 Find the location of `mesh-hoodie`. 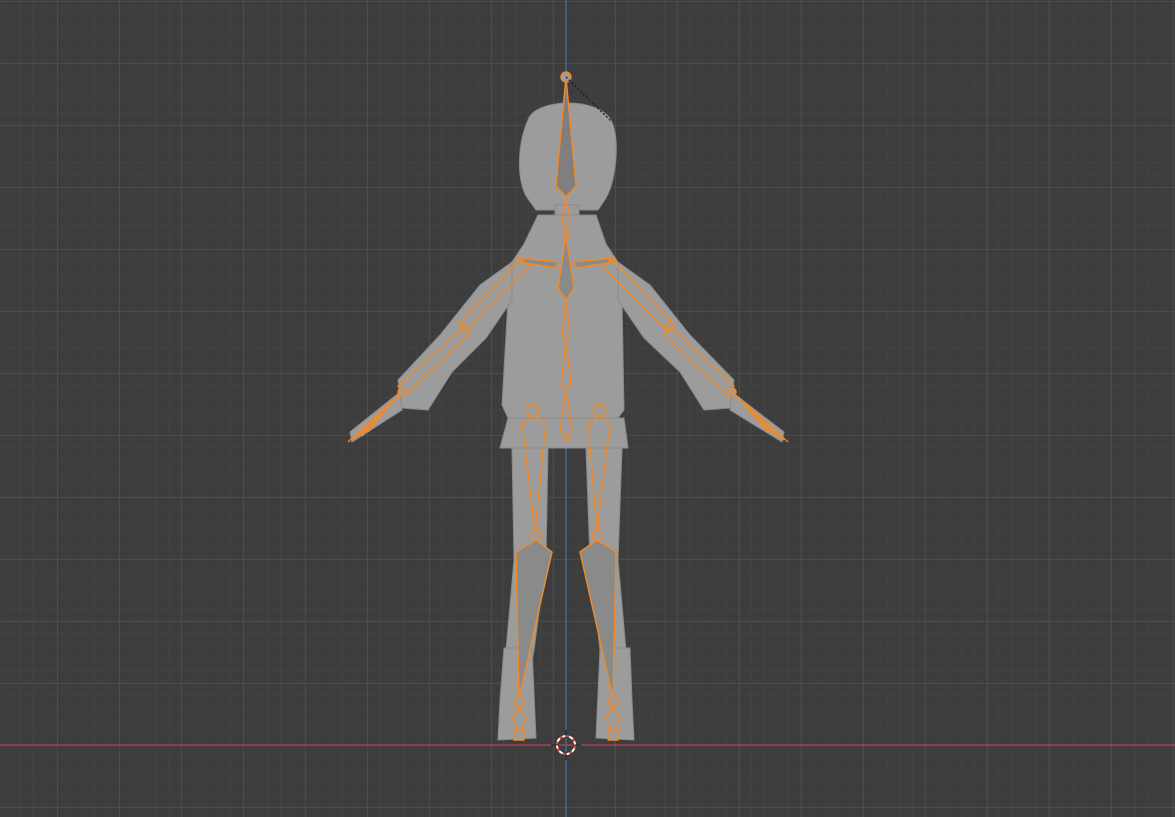

mesh-hoodie is located at coordinates (563, 316).